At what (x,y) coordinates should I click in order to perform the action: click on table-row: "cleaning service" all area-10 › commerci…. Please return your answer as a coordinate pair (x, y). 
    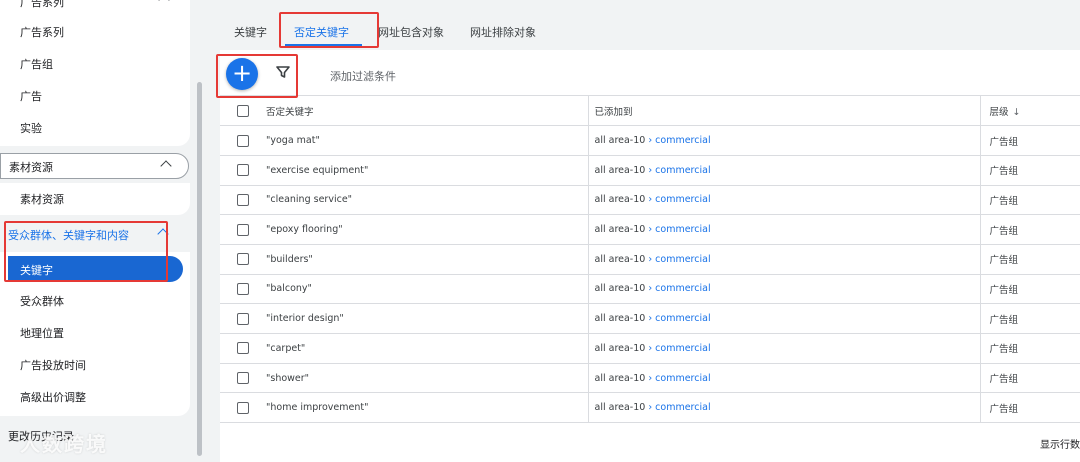
    Looking at the image, I should click on (650, 200).